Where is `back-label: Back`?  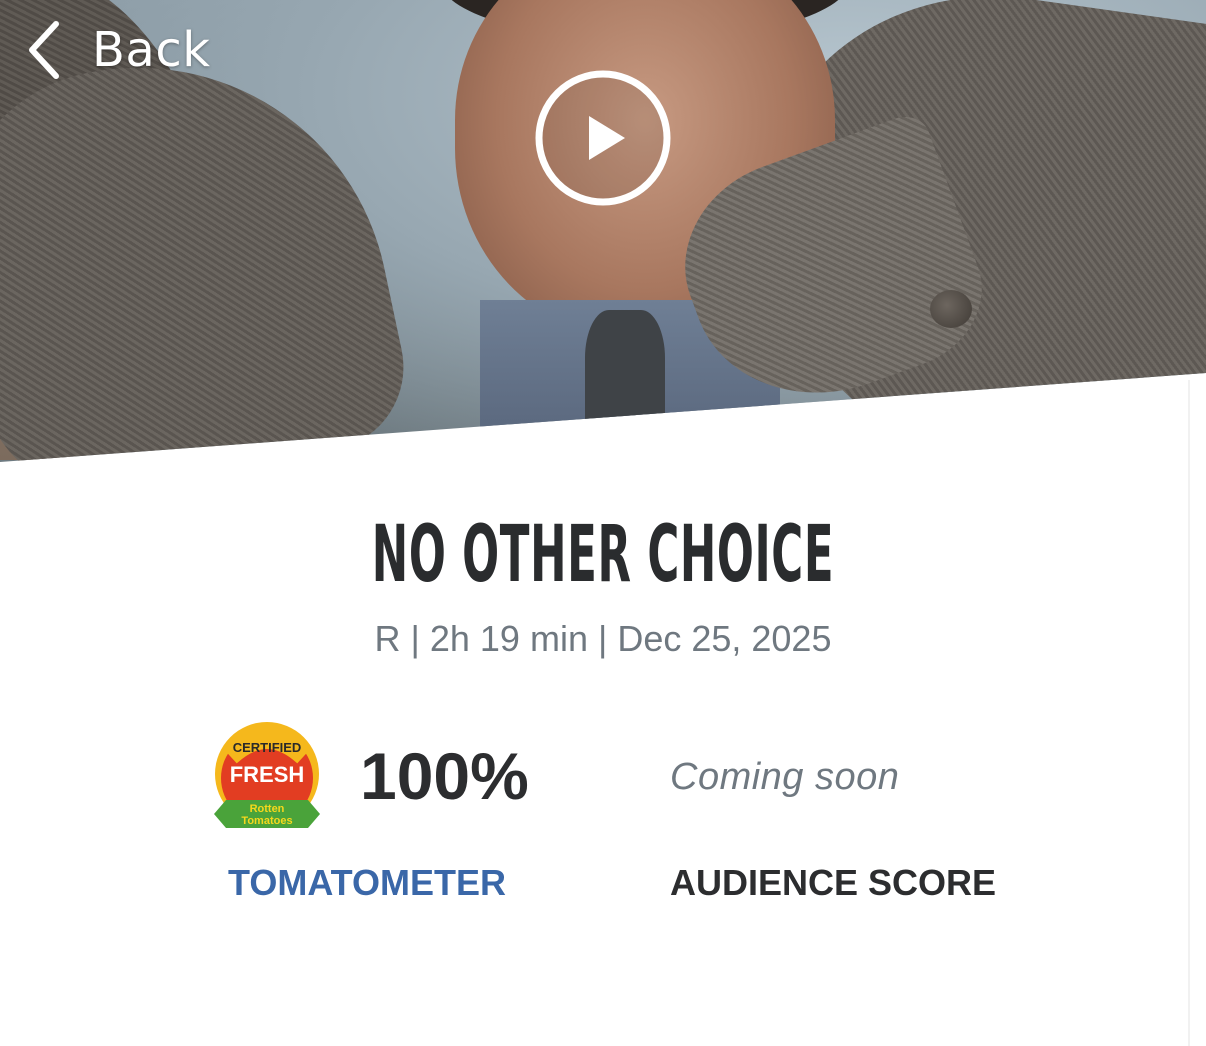 back-label: Back is located at coordinates (151, 50).